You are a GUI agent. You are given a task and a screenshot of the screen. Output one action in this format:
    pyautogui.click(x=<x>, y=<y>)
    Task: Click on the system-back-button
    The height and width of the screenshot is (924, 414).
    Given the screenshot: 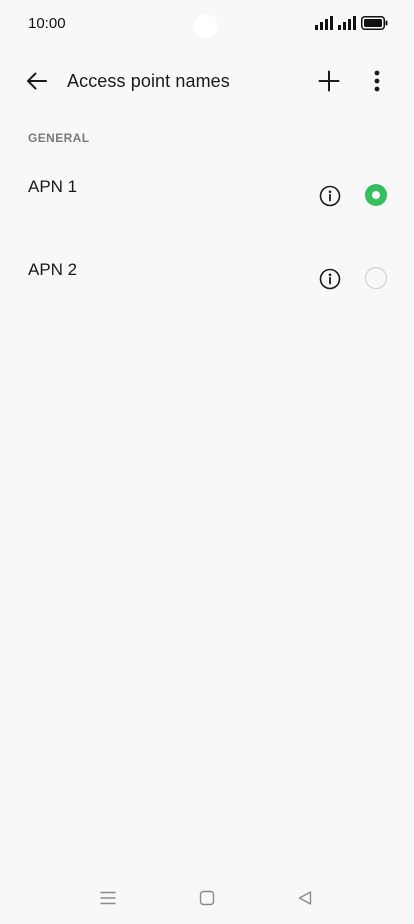 What is the action you would take?
    pyautogui.click(x=305, y=898)
    